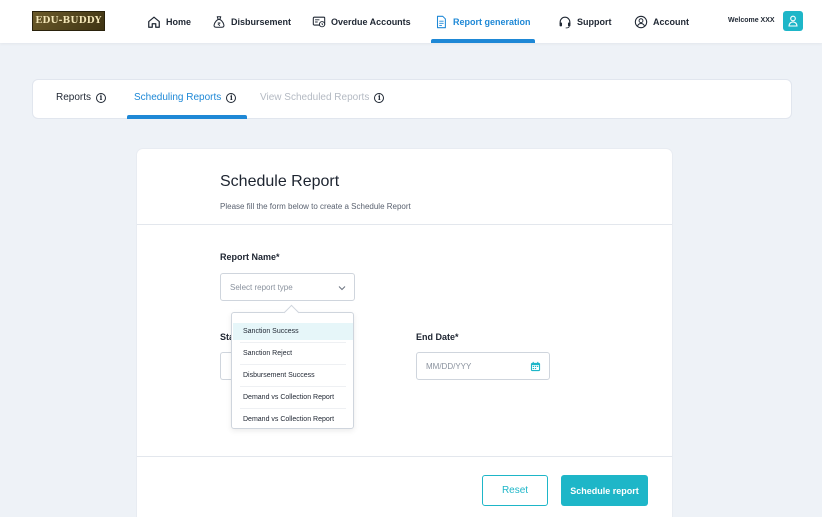  Describe the element at coordinates (319, 22) in the screenshot. I see `overdue-accounts-icon` at that location.